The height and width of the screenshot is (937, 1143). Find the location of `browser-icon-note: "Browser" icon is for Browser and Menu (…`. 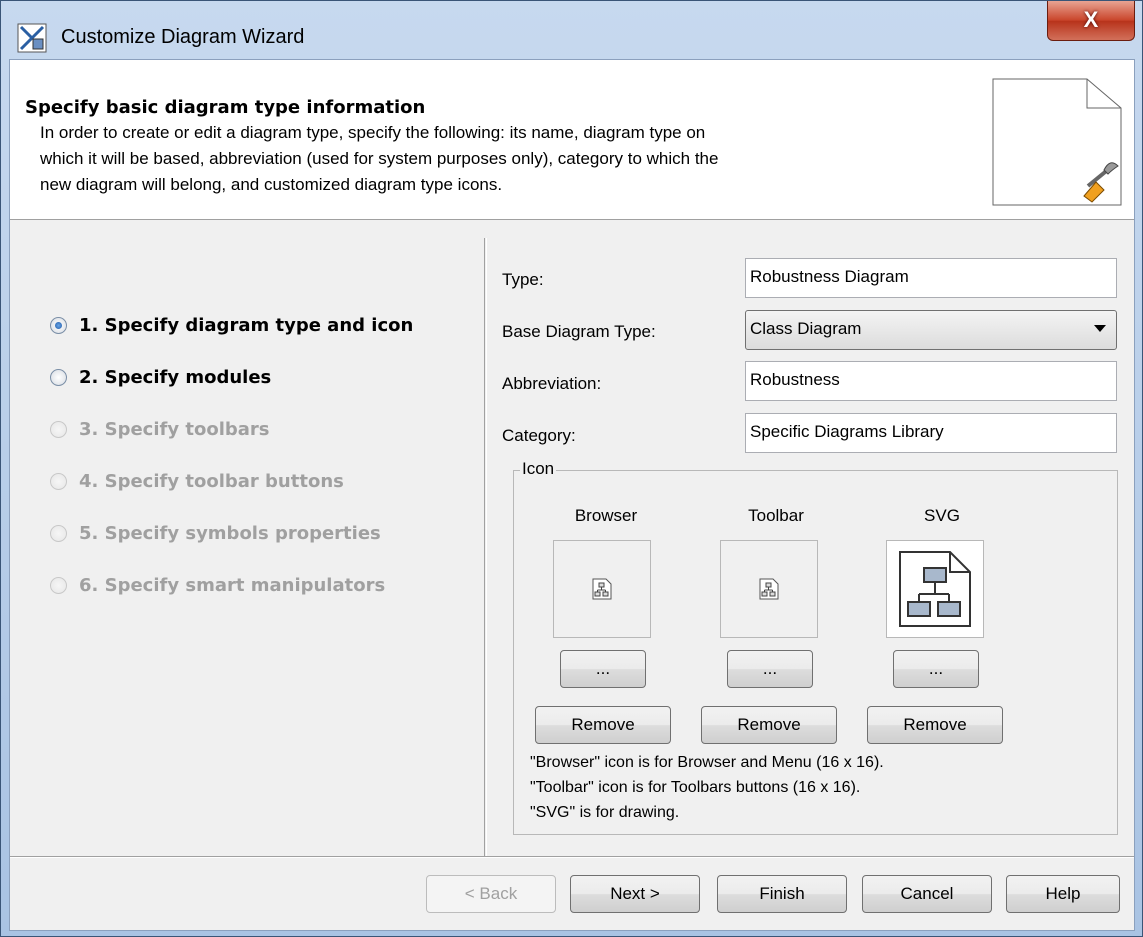

browser-icon-note: "Browser" icon is for Browser and Menu (… is located at coordinates (707, 762).